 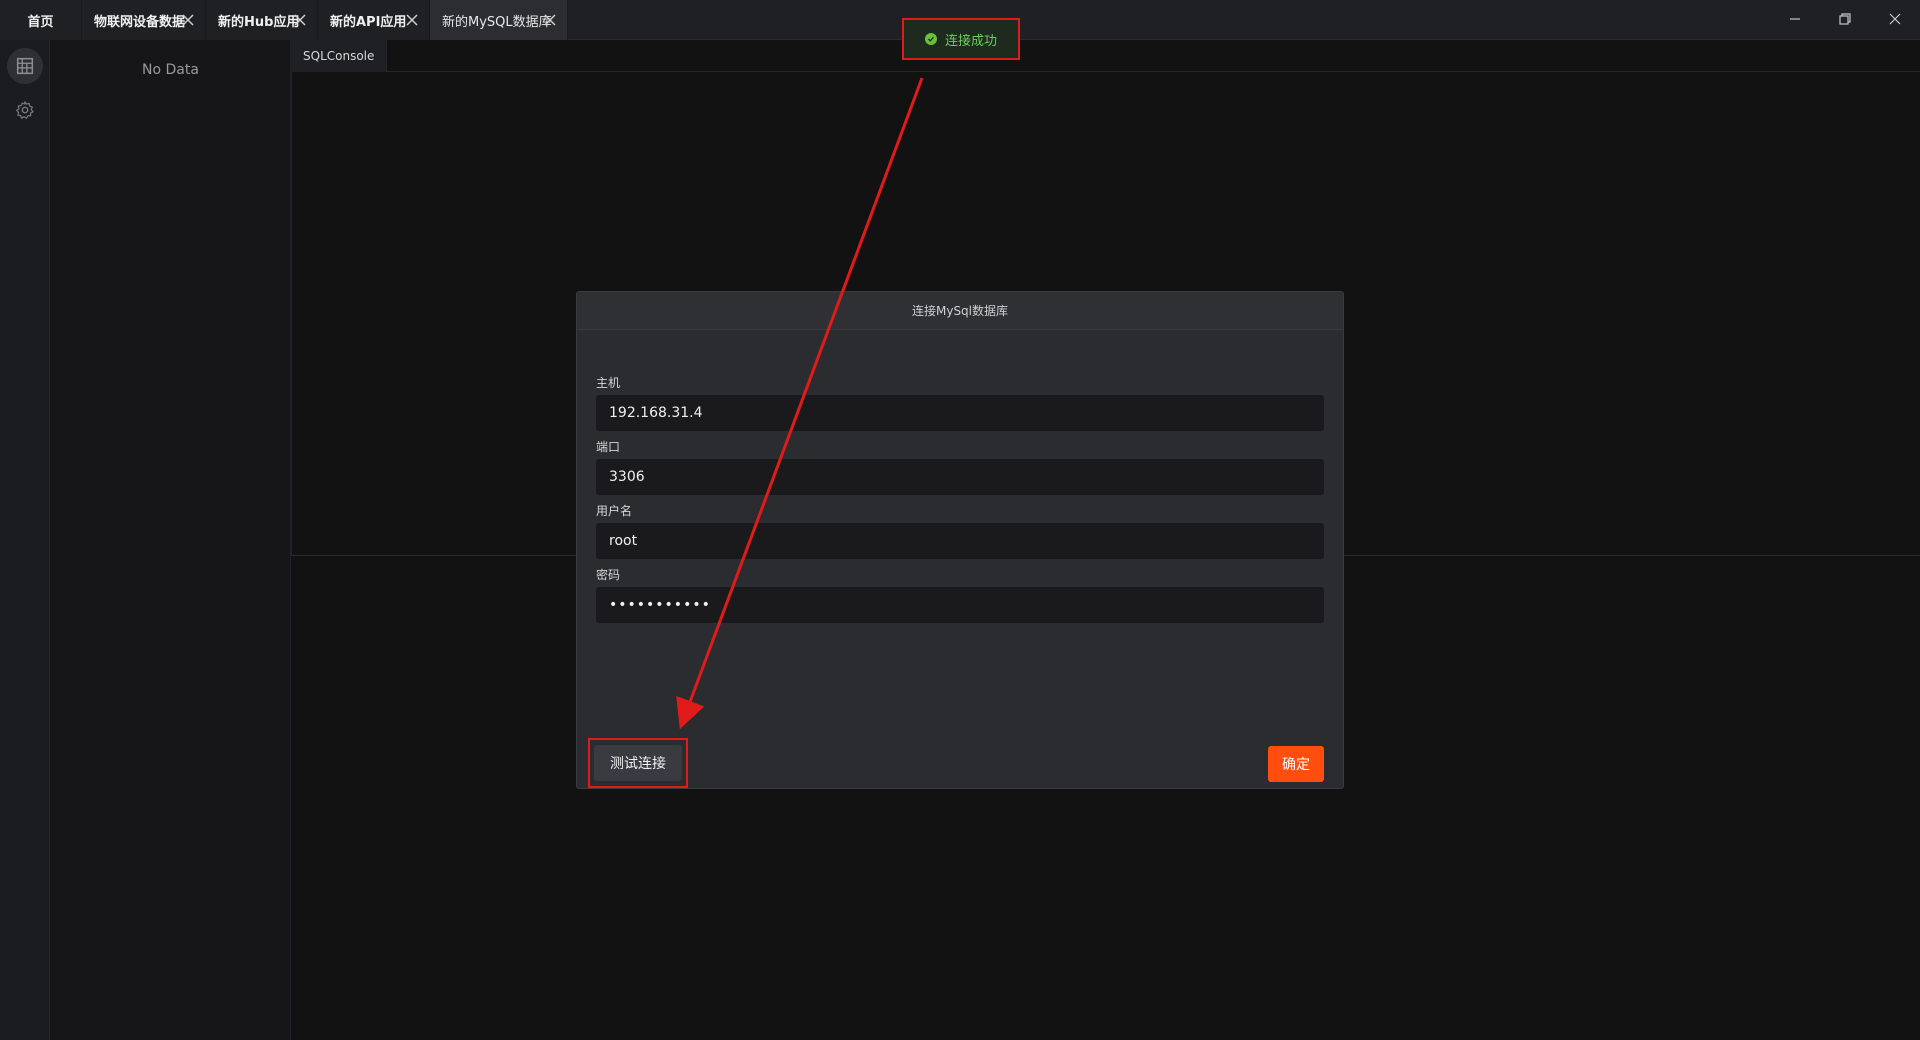 I want to click on username-field-group: 用户名 root, so click(x=960, y=527).